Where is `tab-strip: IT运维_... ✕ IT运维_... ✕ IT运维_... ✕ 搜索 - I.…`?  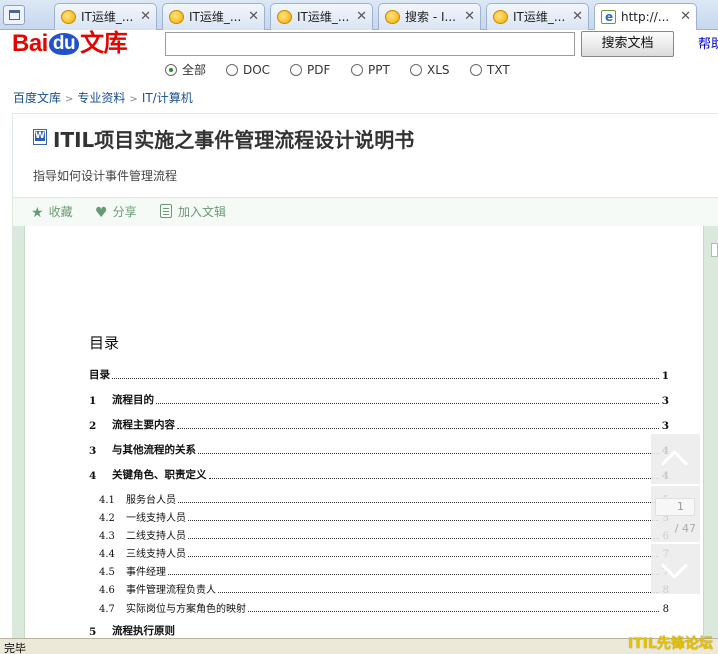
tab-strip: IT运维_... ✕ IT运维_... ✕ IT运维_... ✕ 搜索 - I.… is located at coordinates (359, 15).